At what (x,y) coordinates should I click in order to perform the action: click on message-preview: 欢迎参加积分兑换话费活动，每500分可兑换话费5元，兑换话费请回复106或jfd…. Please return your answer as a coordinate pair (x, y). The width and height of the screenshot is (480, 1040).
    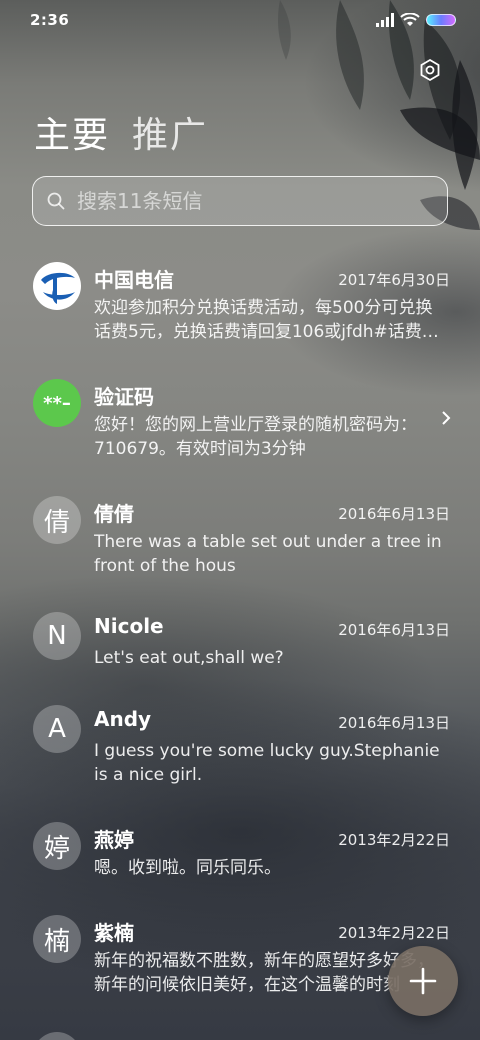
    Looking at the image, I should click on (266, 320).